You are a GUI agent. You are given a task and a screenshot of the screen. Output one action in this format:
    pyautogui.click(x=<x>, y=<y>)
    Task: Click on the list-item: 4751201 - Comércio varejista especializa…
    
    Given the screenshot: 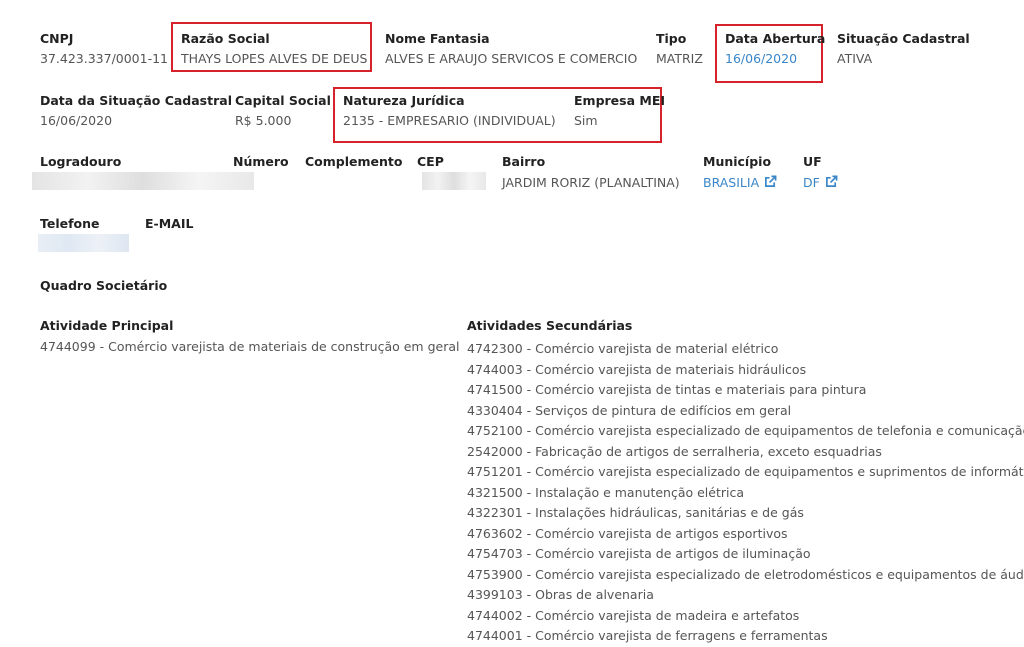 What is the action you would take?
    pyautogui.click(x=745, y=471)
    